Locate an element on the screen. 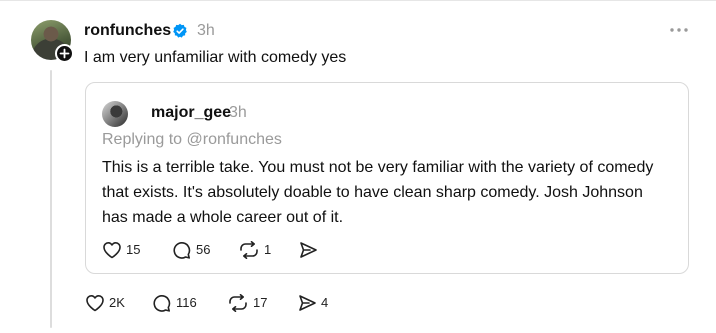  reply-count: 116 is located at coordinates (186, 302).